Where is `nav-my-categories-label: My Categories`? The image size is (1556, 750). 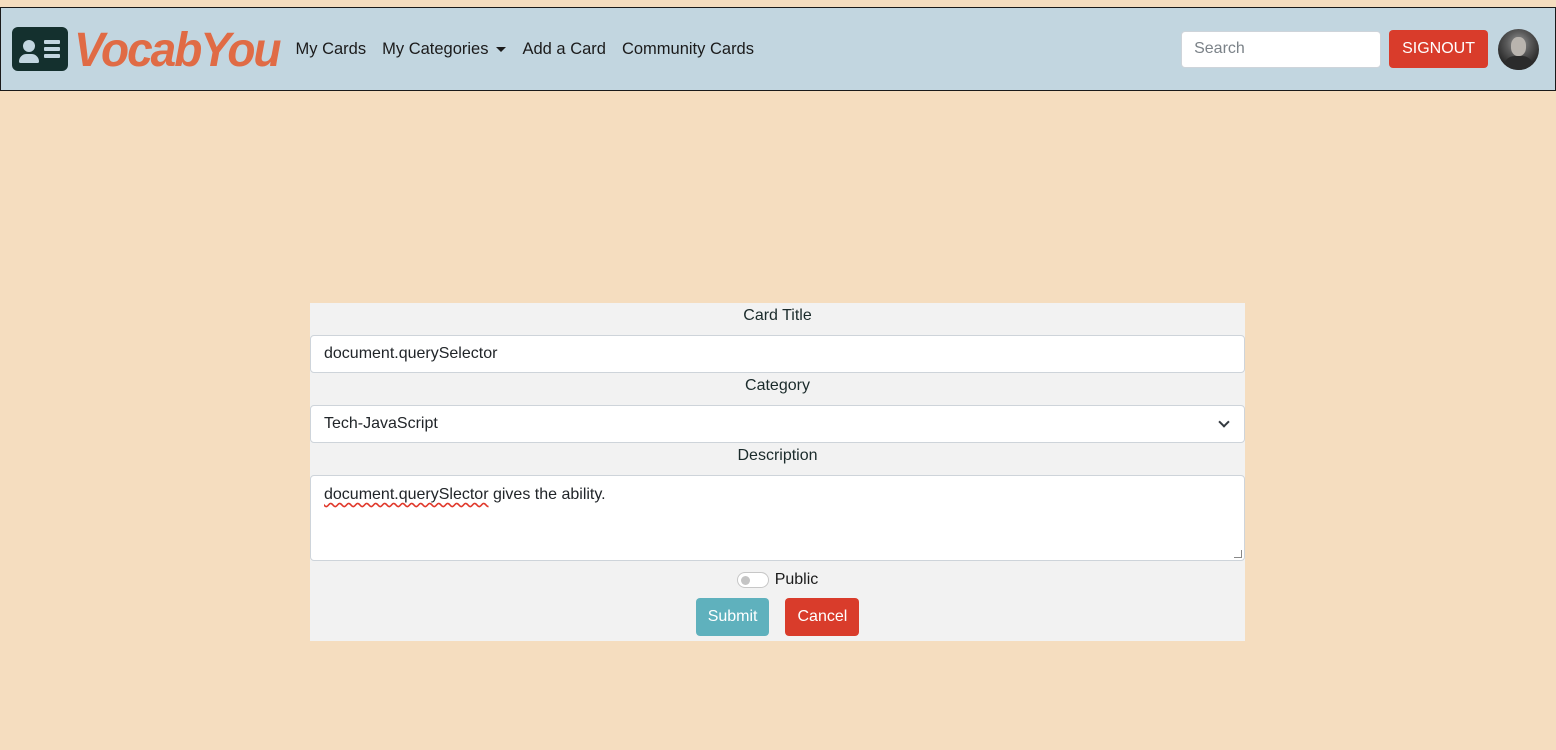 nav-my-categories-label: My Categories is located at coordinates (435, 48).